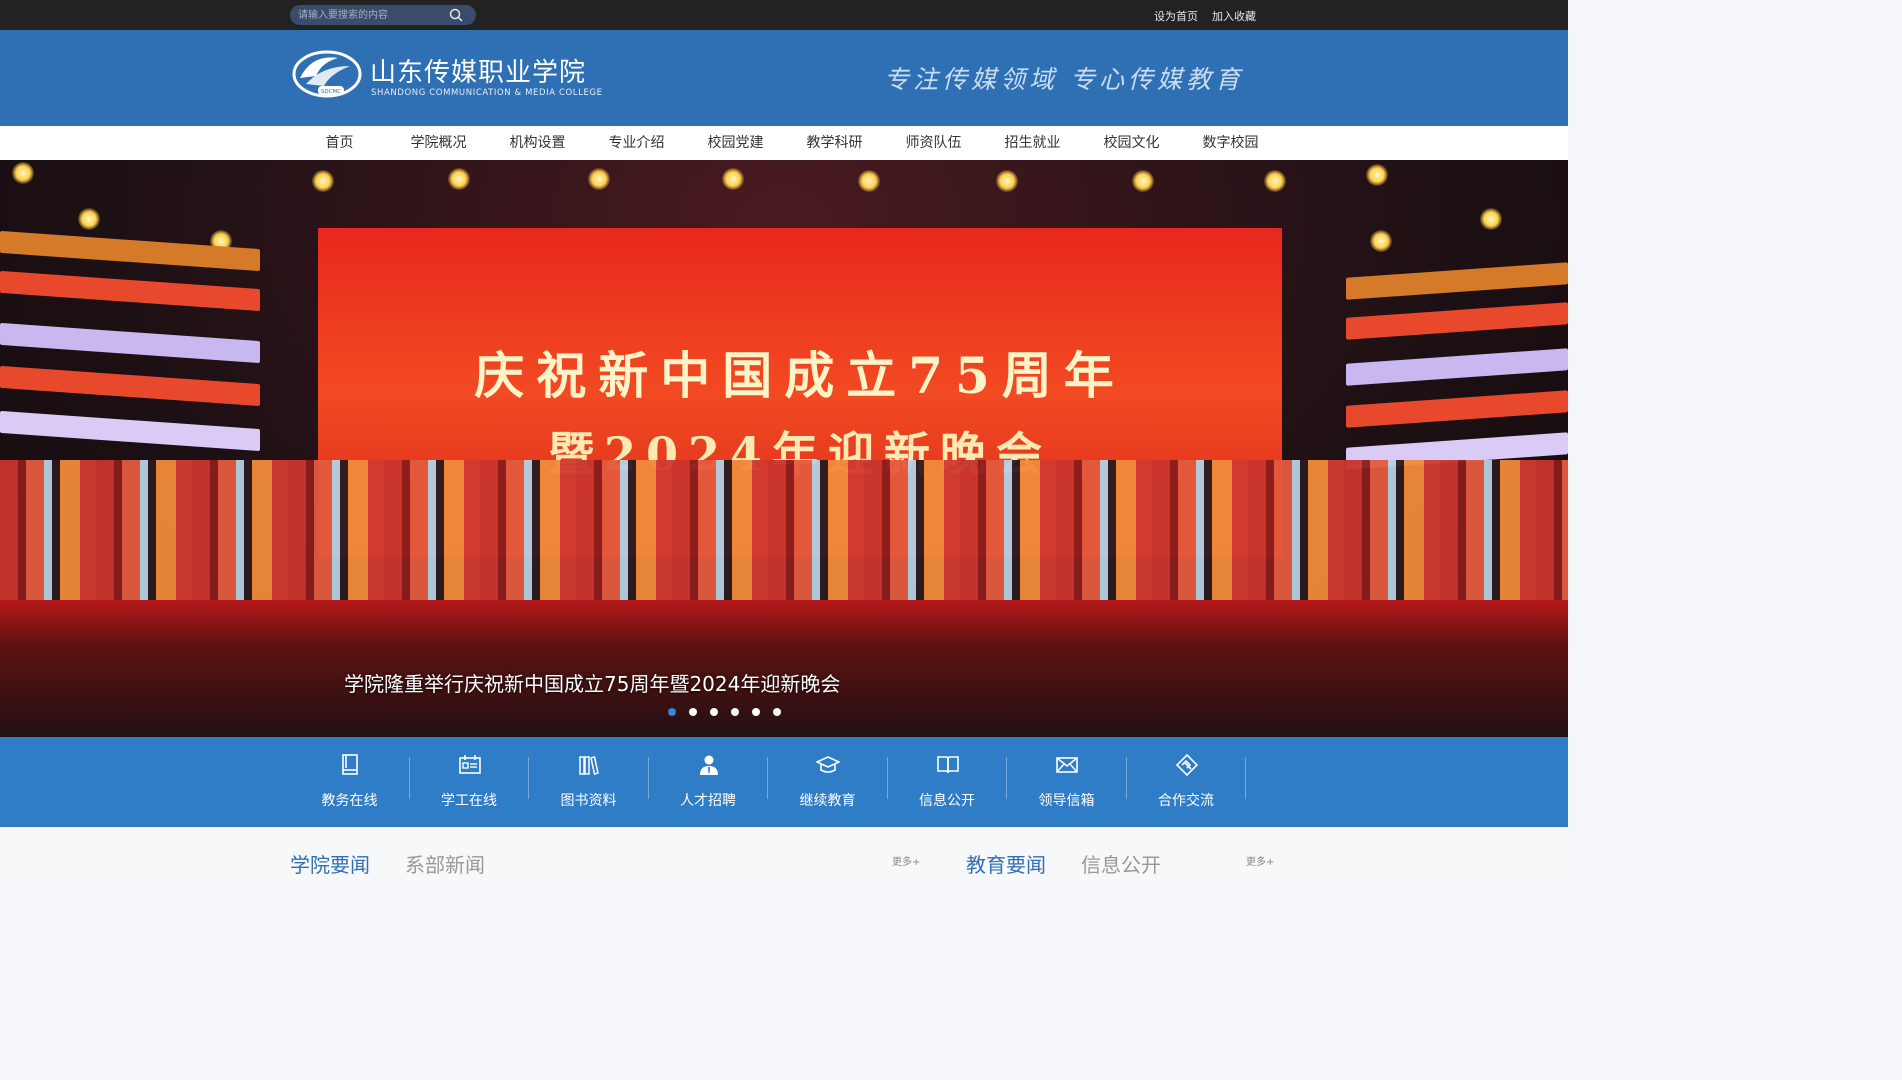  Describe the element at coordinates (947, 801) in the screenshot. I see `quick-link-label: 信息公开` at that location.